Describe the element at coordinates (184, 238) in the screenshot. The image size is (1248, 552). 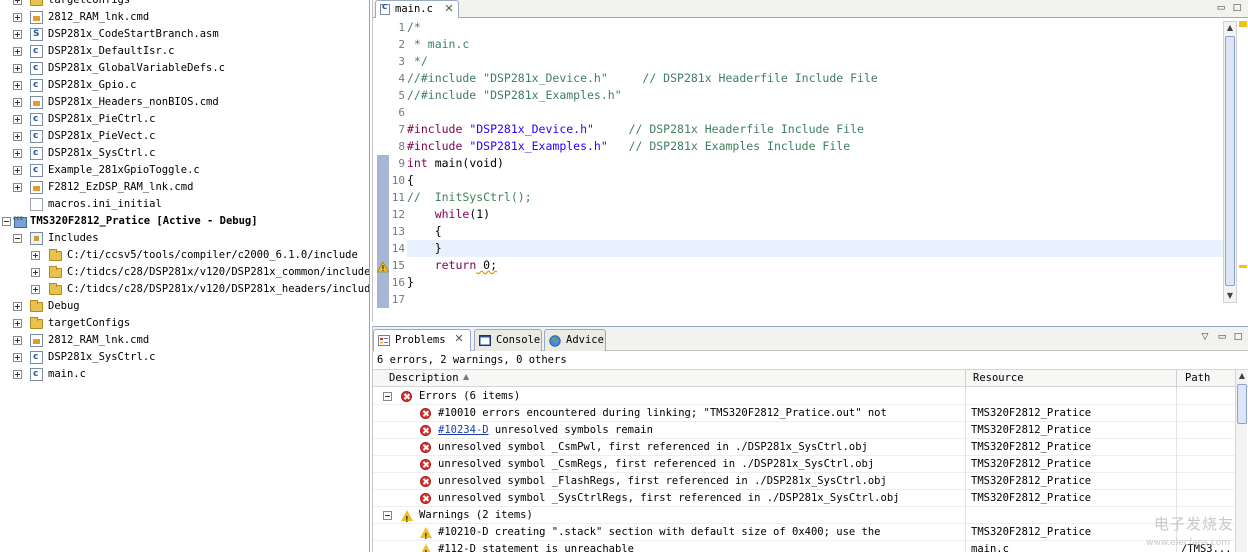
I see `tree-item-includes: Includes` at that location.